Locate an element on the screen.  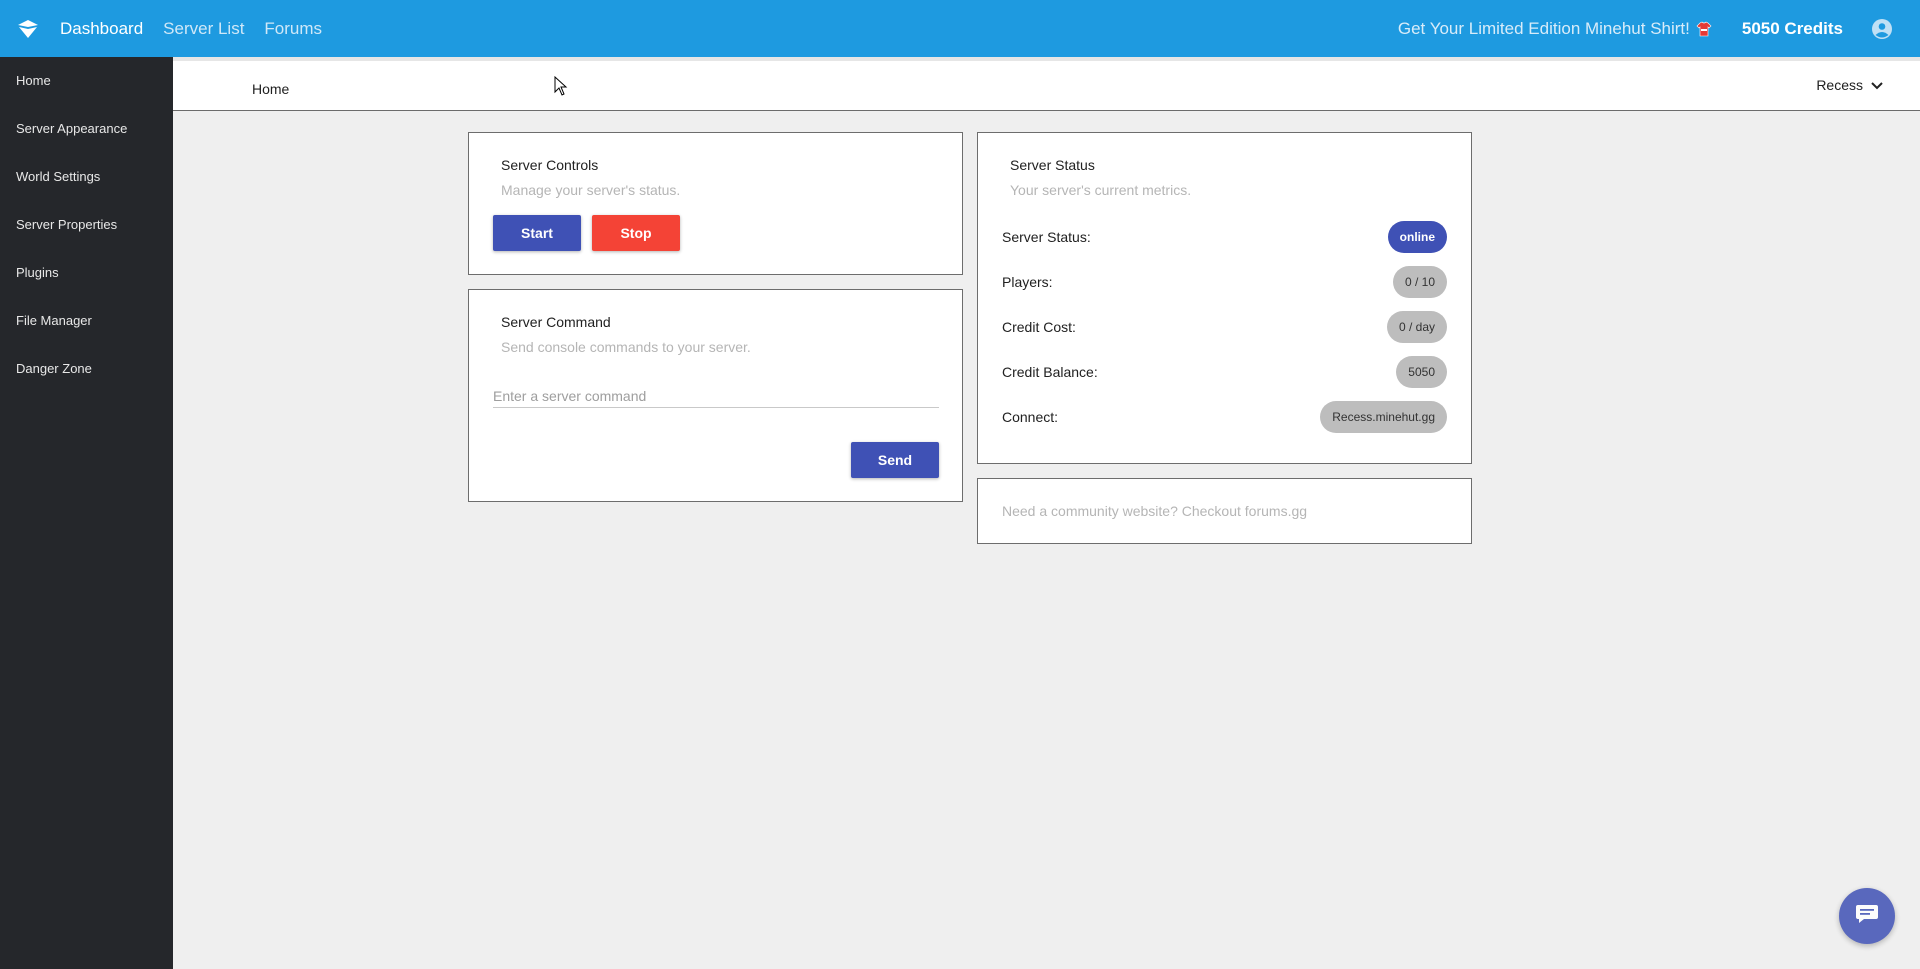
account-circle-icon is located at coordinates (1882, 29).